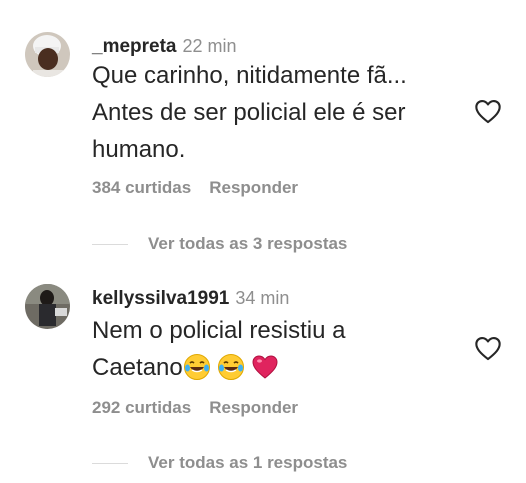 Image resolution: width=526 pixels, height=483 pixels. What do you see at coordinates (137, 367) in the screenshot?
I see `comment-line-text: Caetano` at bounding box center [137, 367].